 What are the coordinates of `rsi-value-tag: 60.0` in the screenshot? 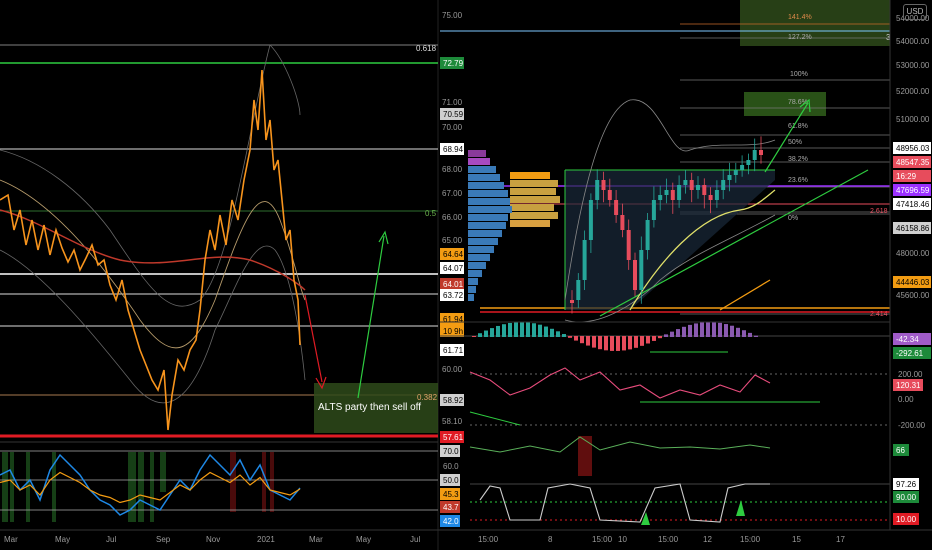 It's located at (451, 466).